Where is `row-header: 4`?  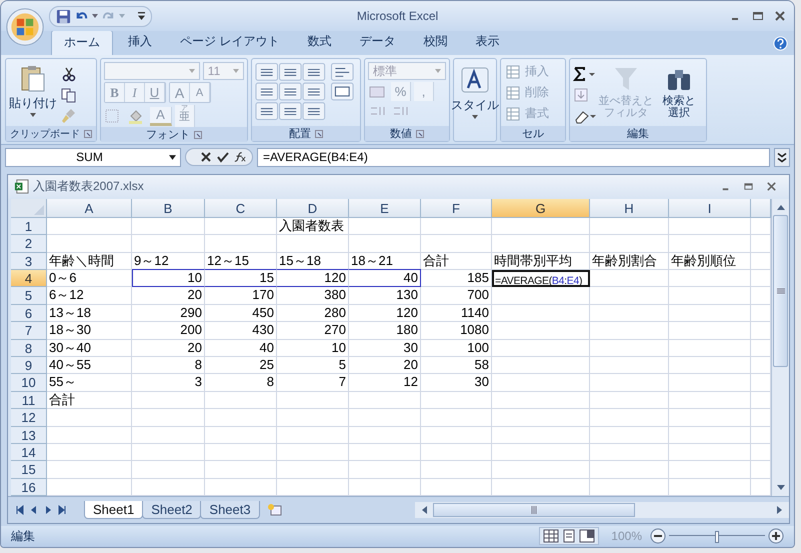
row-header: 4 is located at coordinates (29, 279).